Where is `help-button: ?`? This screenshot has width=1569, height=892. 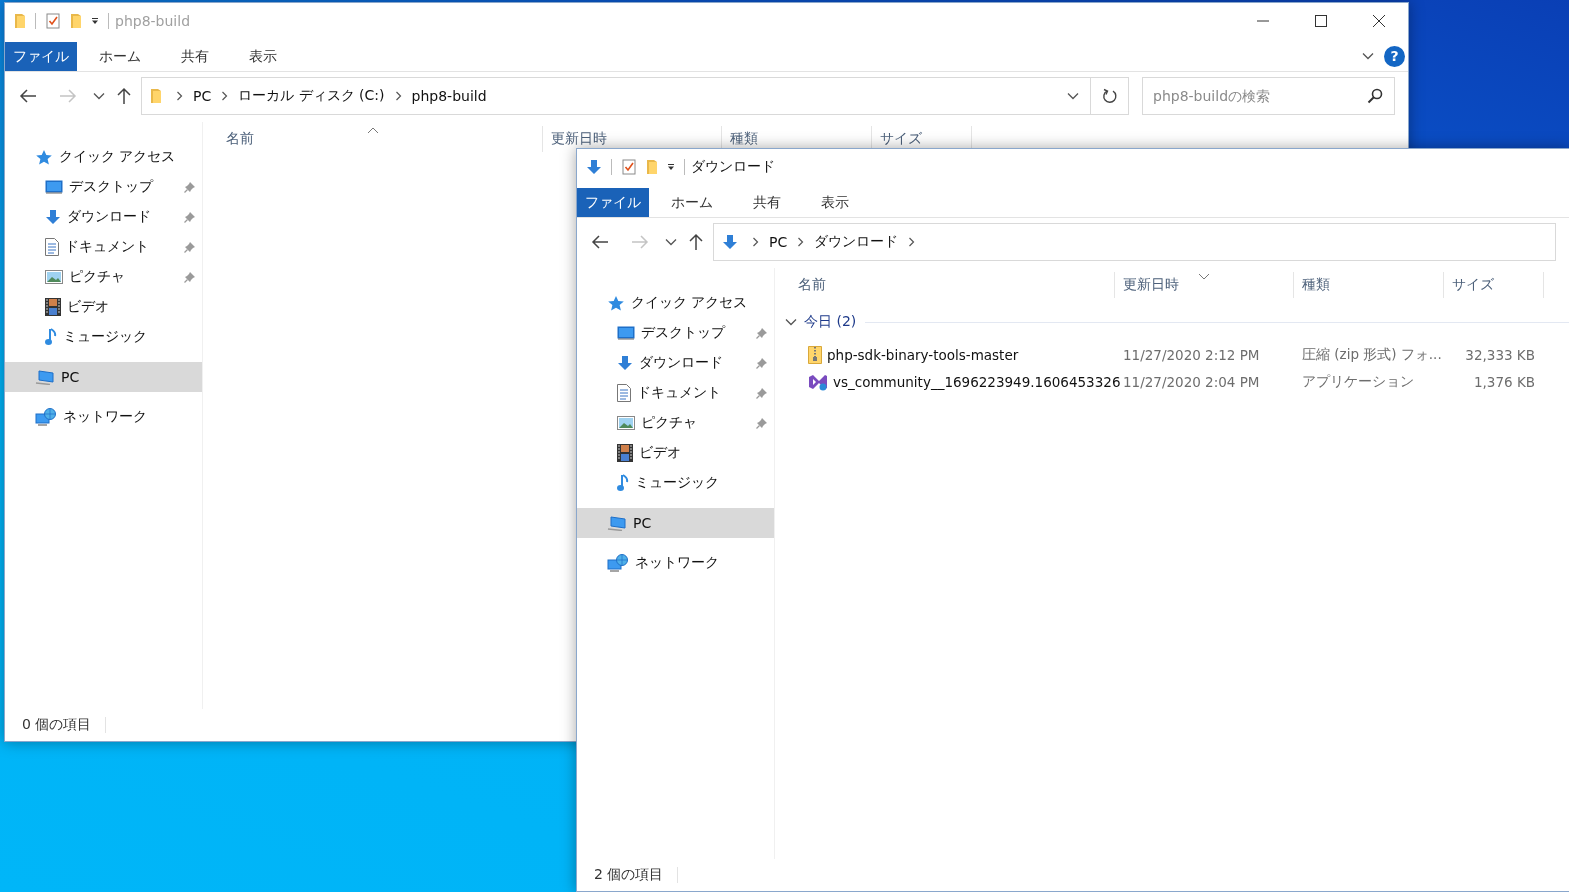
help-button: ? is located at coordinates (1394, 56).